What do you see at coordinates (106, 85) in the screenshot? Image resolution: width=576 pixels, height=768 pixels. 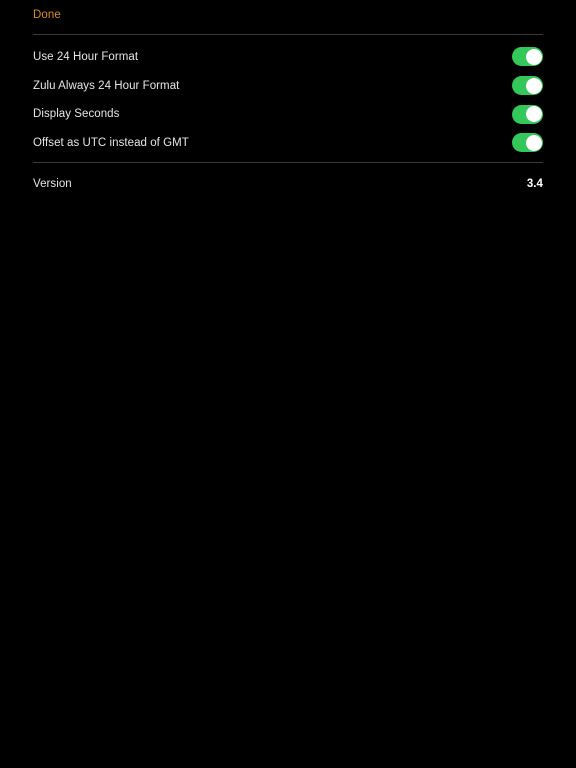 I see `settings-row-label: Zulu Always 24 Hour Format` at bounding box center [106, 85].